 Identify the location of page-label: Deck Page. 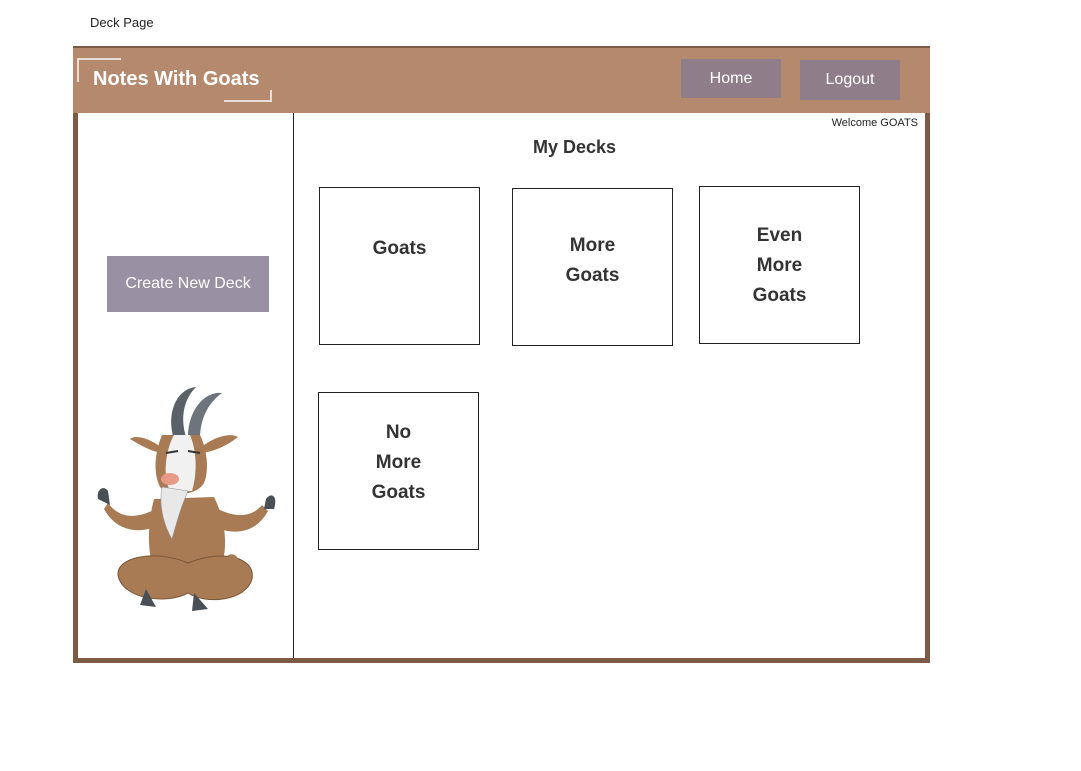
(122, 22).